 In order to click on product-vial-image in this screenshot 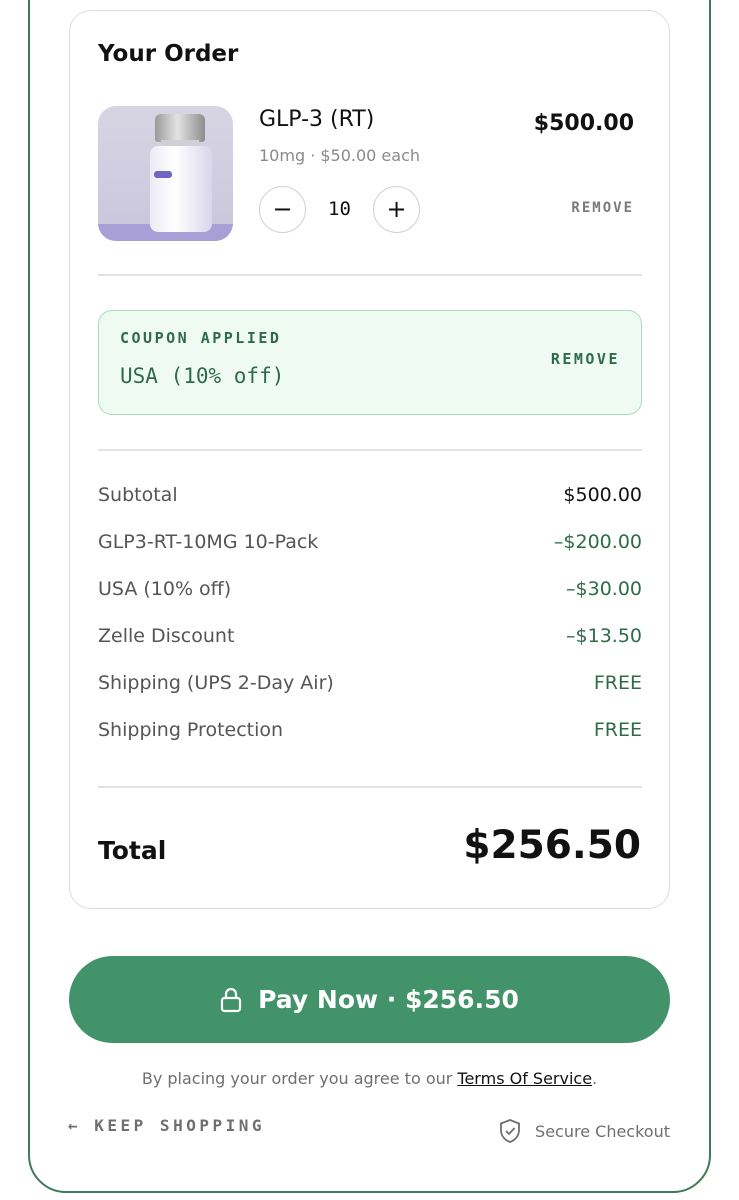, I will do `click(165, 173)`.